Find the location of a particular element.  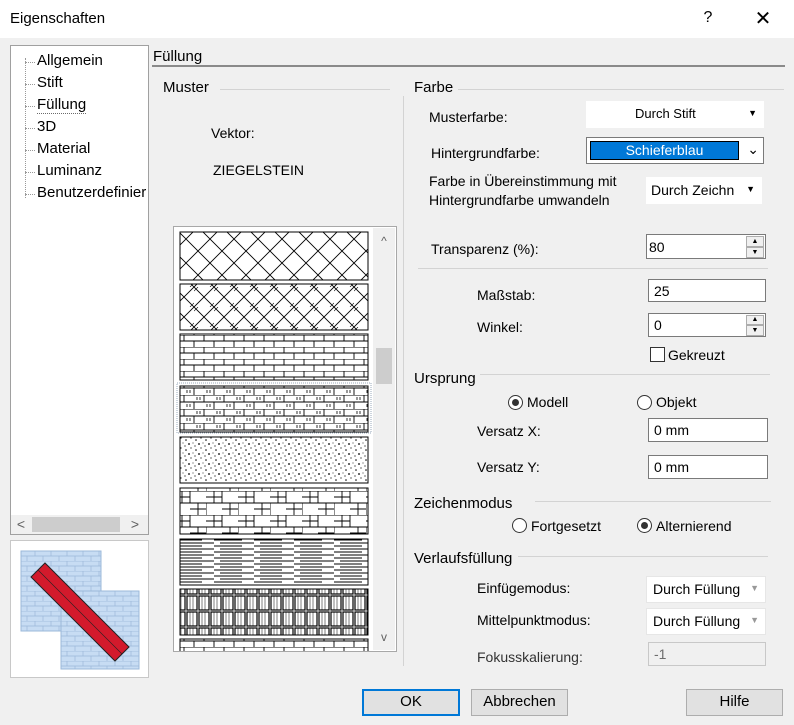

mittelpunktmodus-dropdown: Durch Füllung ▼ is located at coordinates (706, 621).